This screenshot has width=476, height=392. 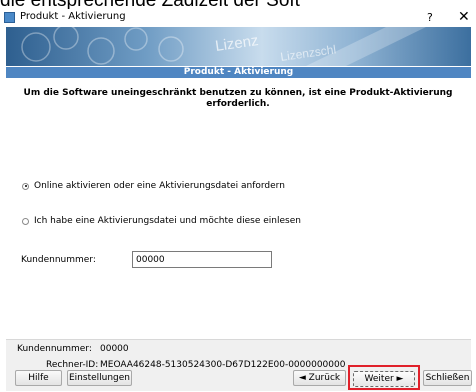 What do you see at coordinates (430, 17) in the screenshot?
I see `help-icon: ?` at bounding box center [430, 17].